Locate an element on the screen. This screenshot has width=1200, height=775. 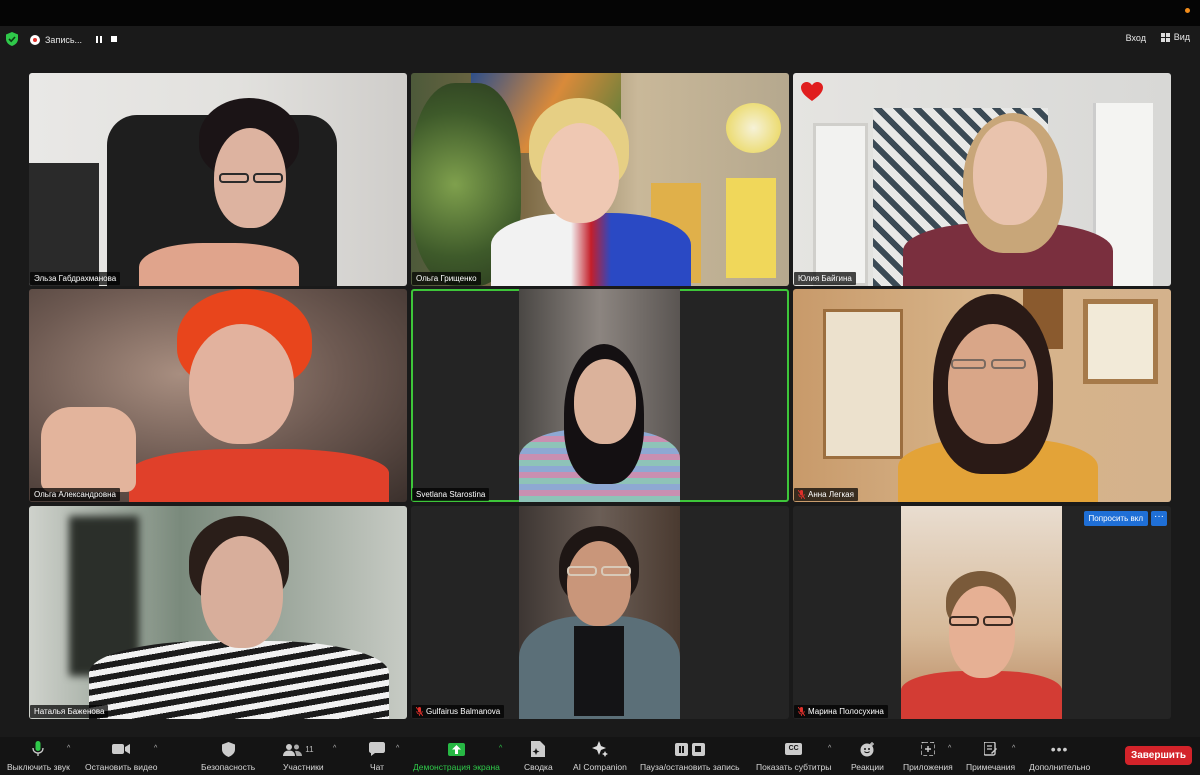
participant-name-chip: Марина Полосухина is located at coordinates (841, 711).